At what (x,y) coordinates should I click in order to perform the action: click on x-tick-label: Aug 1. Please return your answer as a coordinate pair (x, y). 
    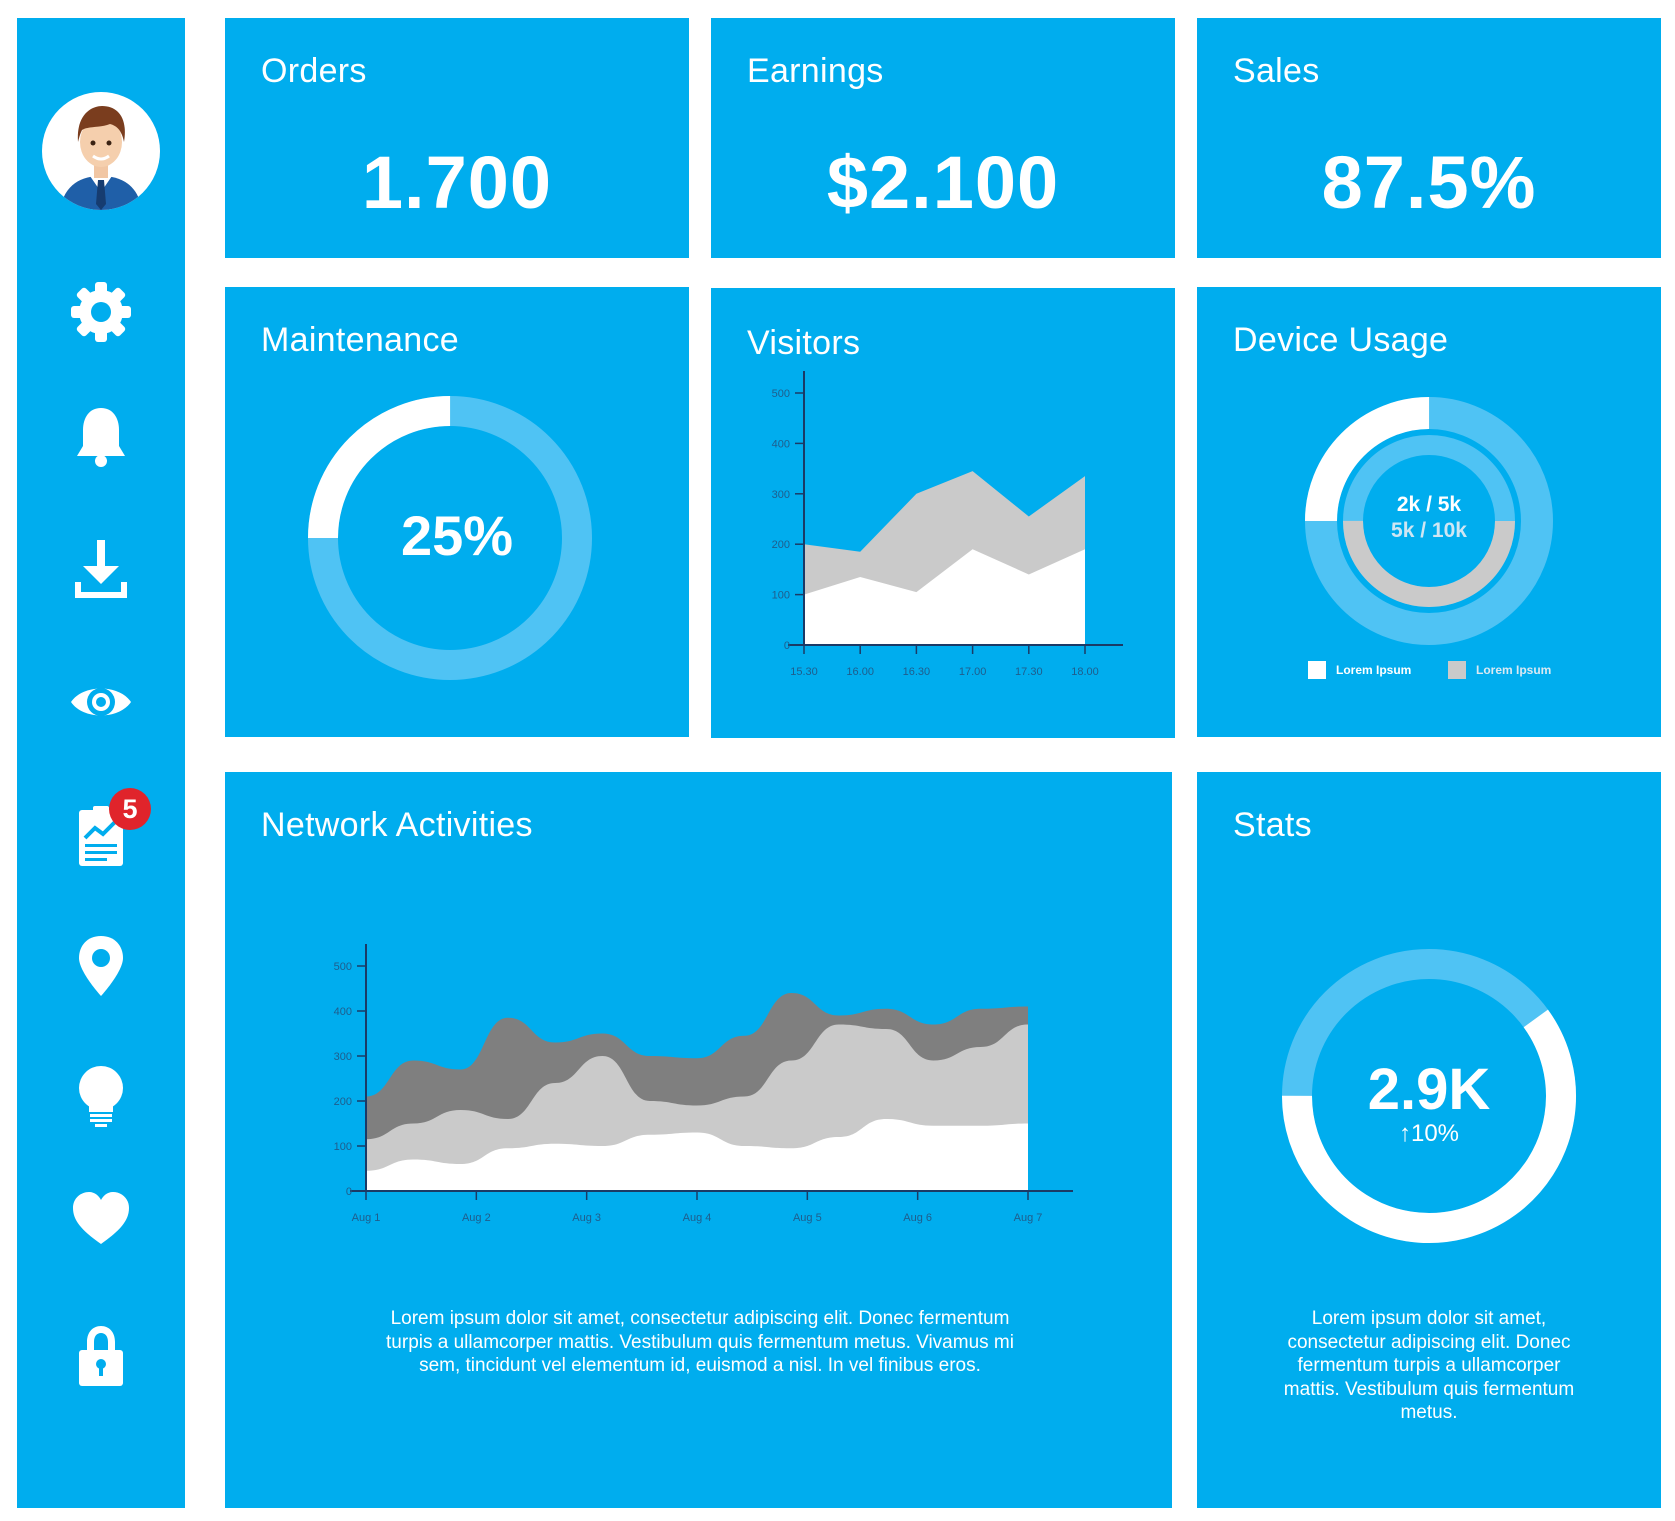
    Looking at the image, I should click on (366, 1218).